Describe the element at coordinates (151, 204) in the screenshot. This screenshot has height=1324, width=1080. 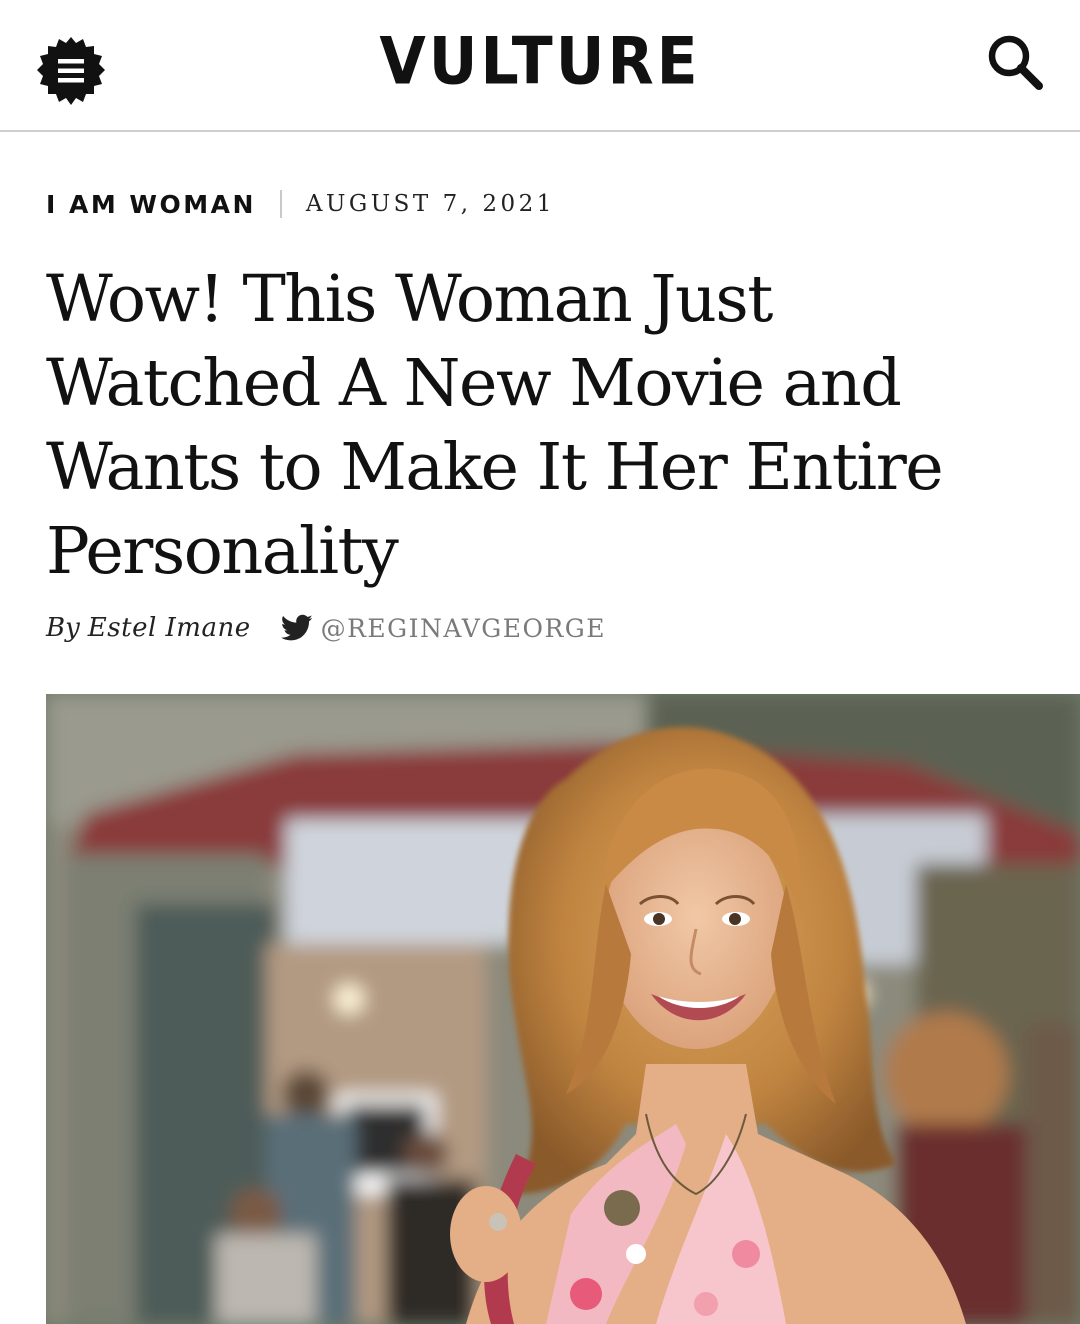
I see `rubric-link: I AM WOMAN` at that location.